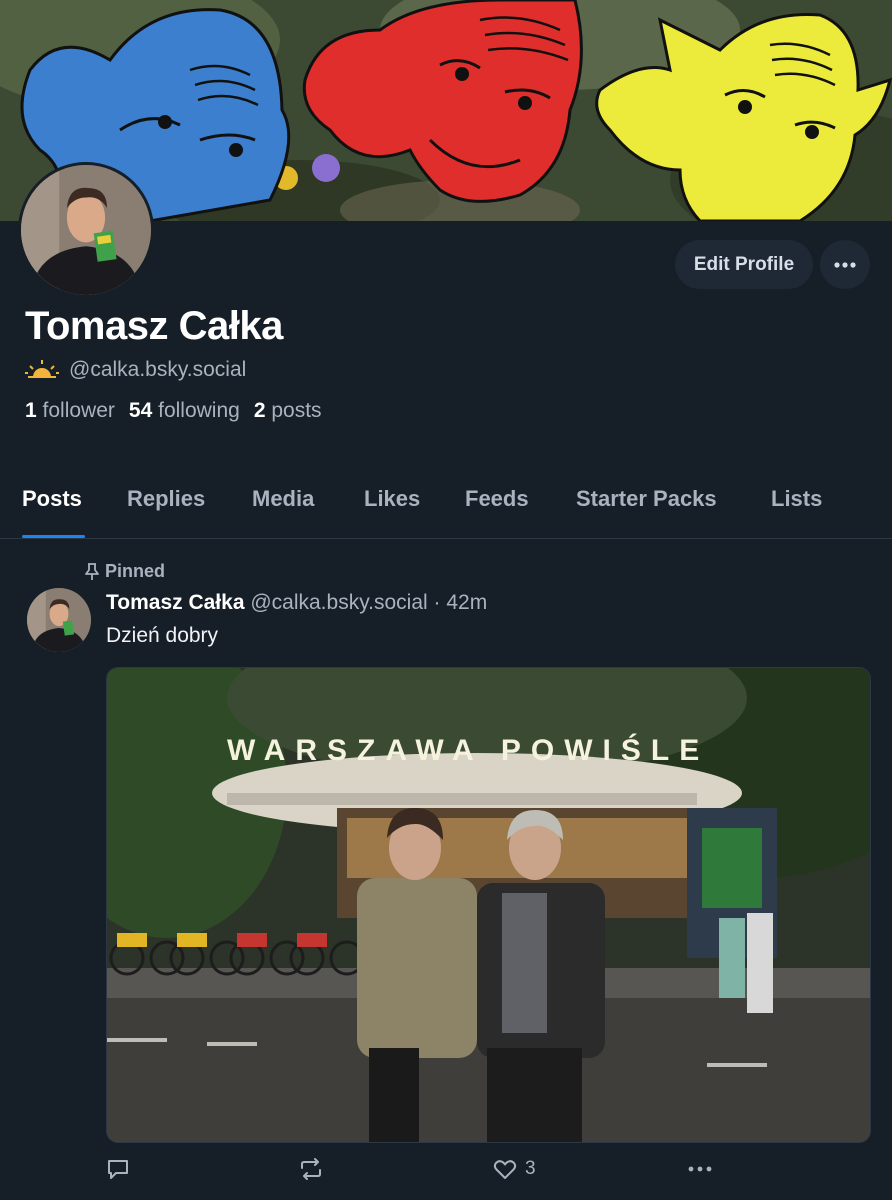  I want to click on heart-icon, so click(505, 1169).